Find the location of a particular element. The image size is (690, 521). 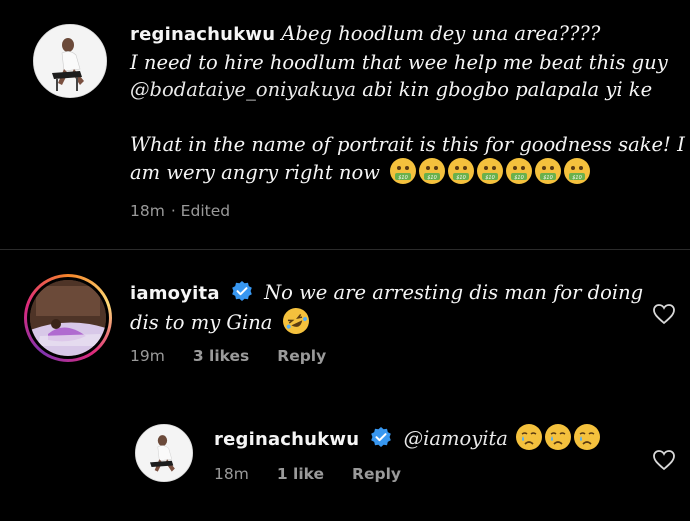

avatar-reginachukwu is located at coordinates (70, 61).